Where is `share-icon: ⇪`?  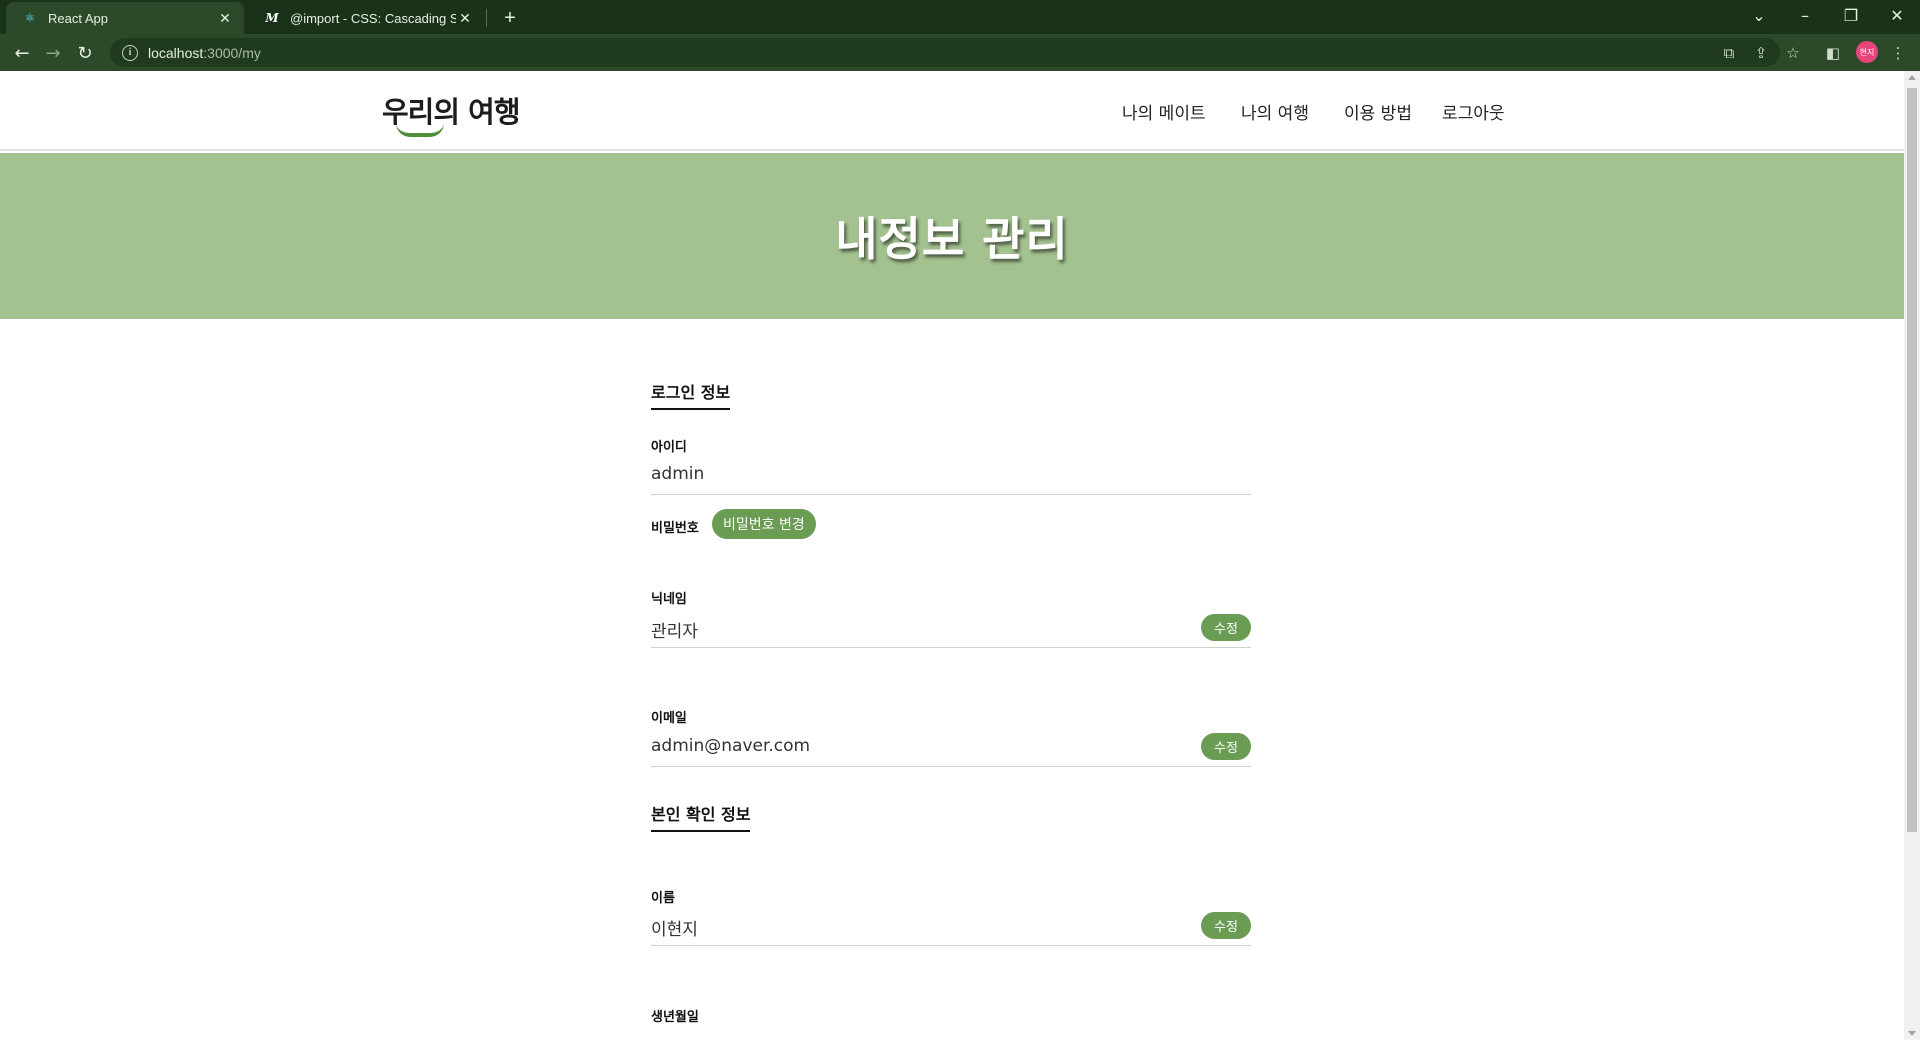 share-icon: ⇪ is located at coordinates (1761, 53).